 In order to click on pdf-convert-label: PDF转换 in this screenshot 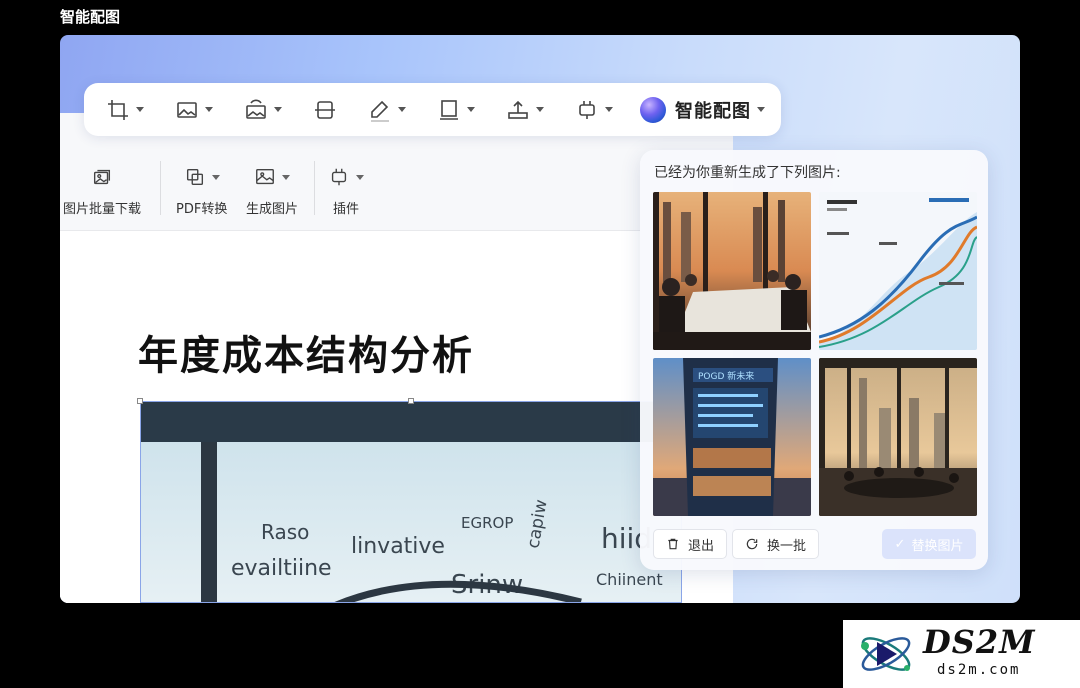, I will do `click(202, 209)`.